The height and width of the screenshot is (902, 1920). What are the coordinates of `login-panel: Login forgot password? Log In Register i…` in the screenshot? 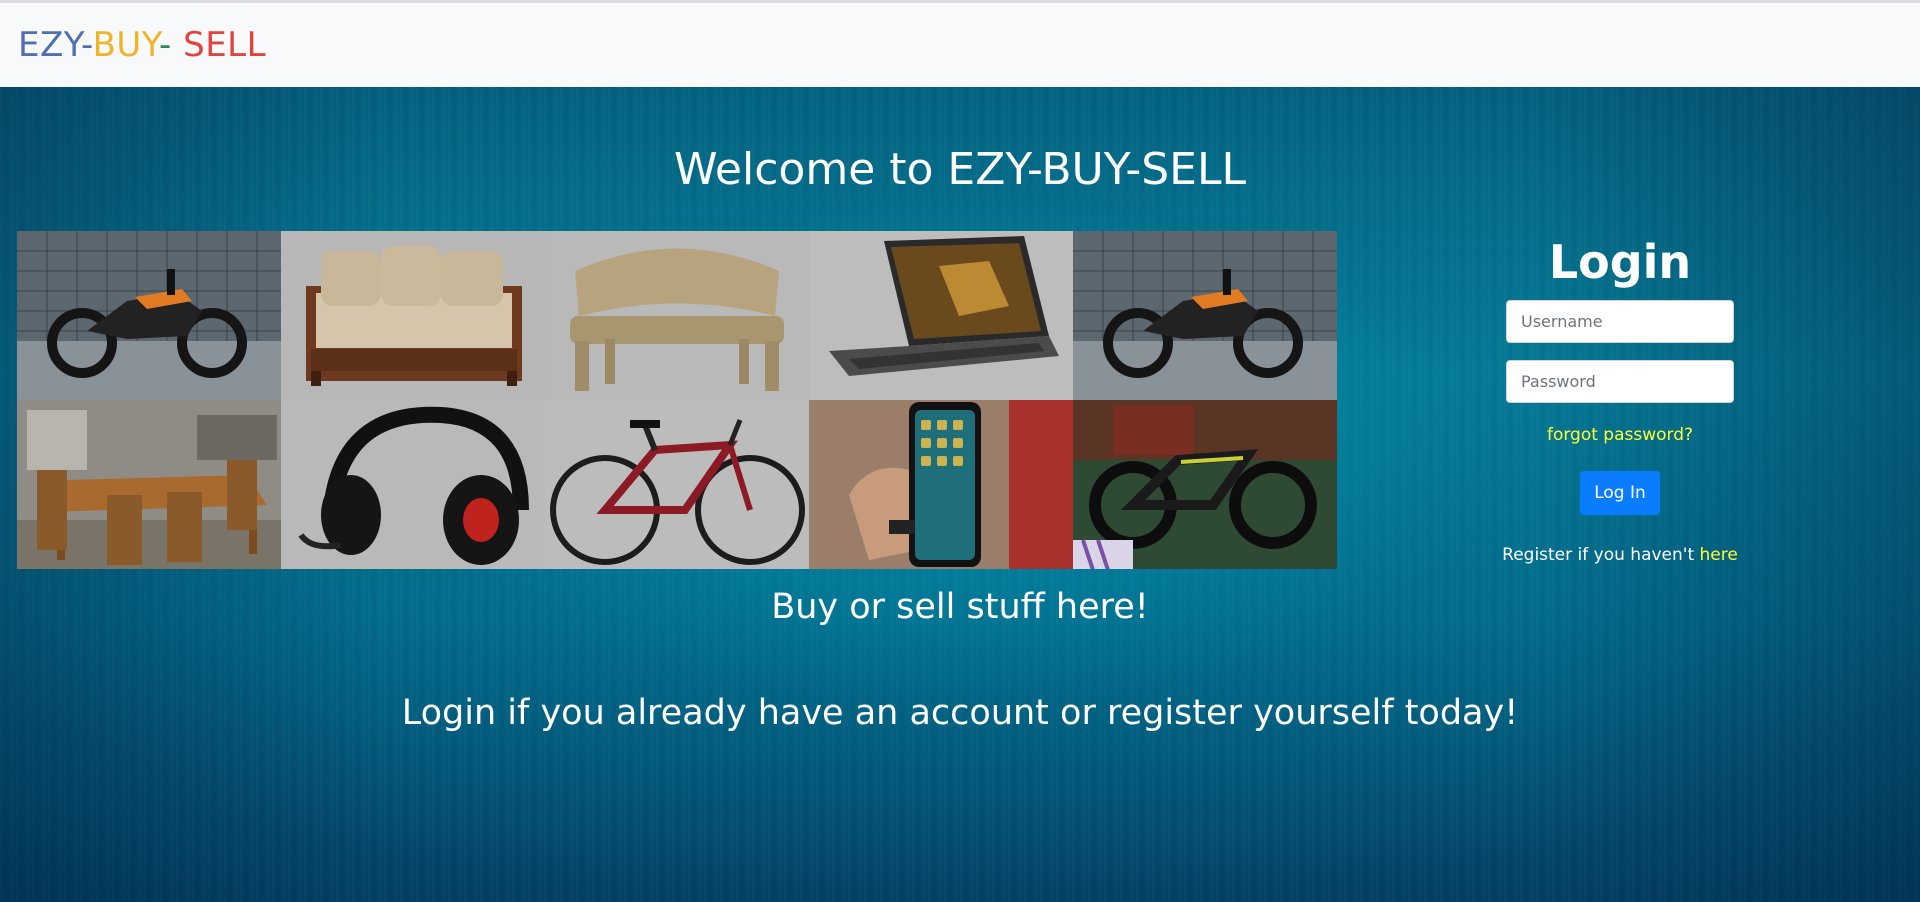 It's located at (1620, 398).